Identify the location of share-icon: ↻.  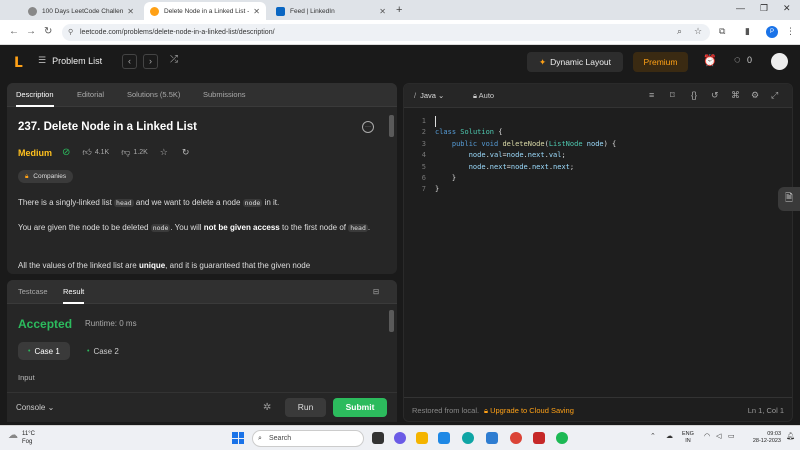
(186, 152).